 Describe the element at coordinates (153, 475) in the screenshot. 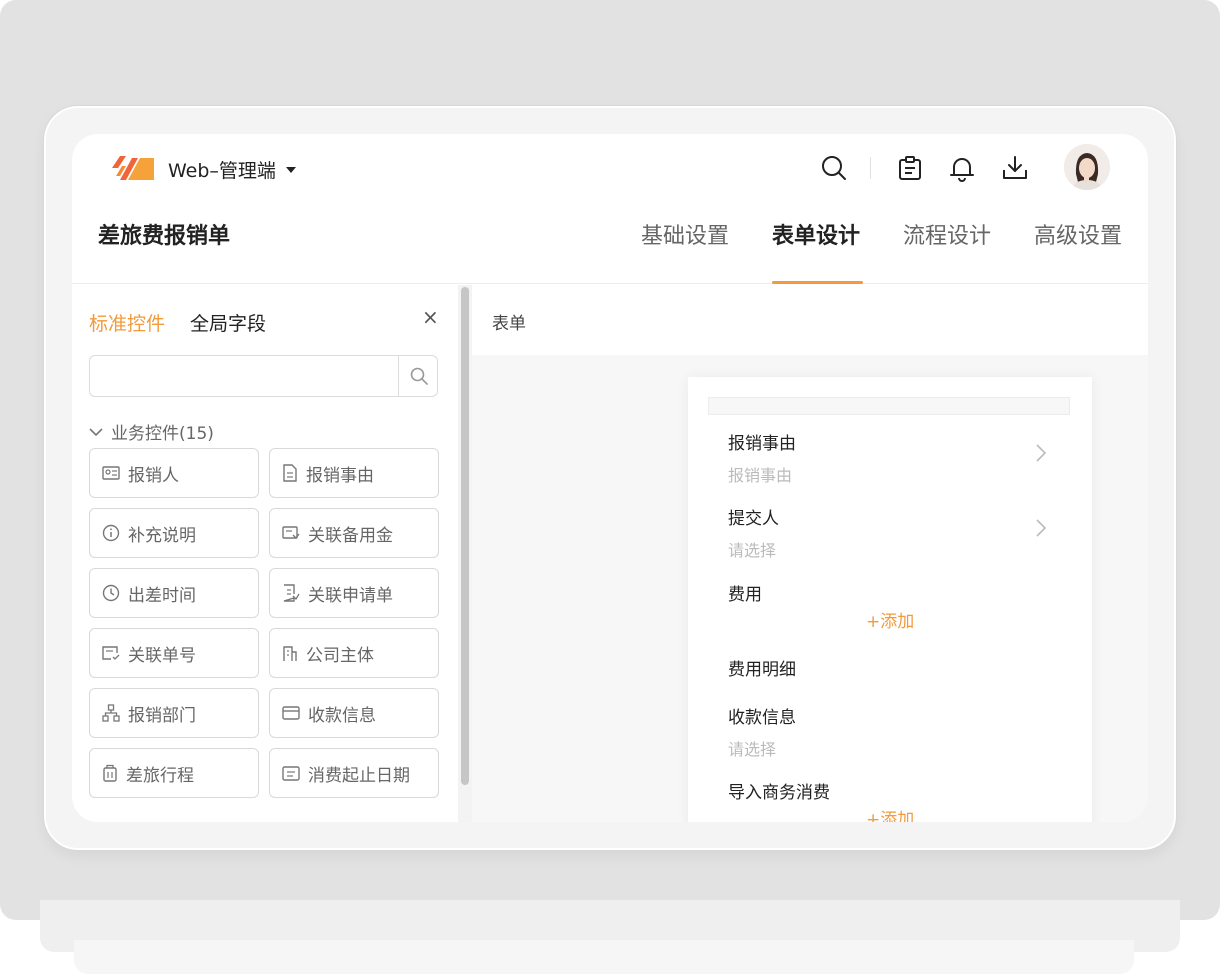

I see `control-label: 报销人` at that location.